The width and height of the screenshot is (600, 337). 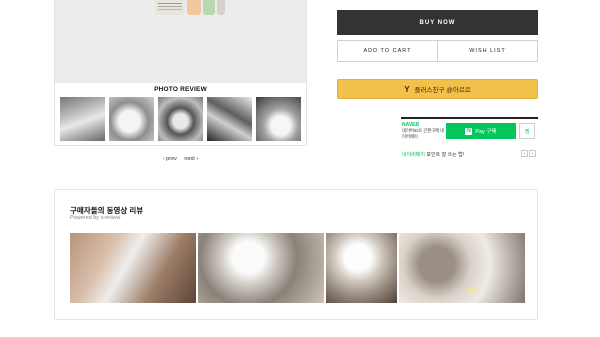 What do you see at coordinates (437, 22) in the screenshot?
I see `buy-now-button: BUY NOW` at bounding box center [437, 22].